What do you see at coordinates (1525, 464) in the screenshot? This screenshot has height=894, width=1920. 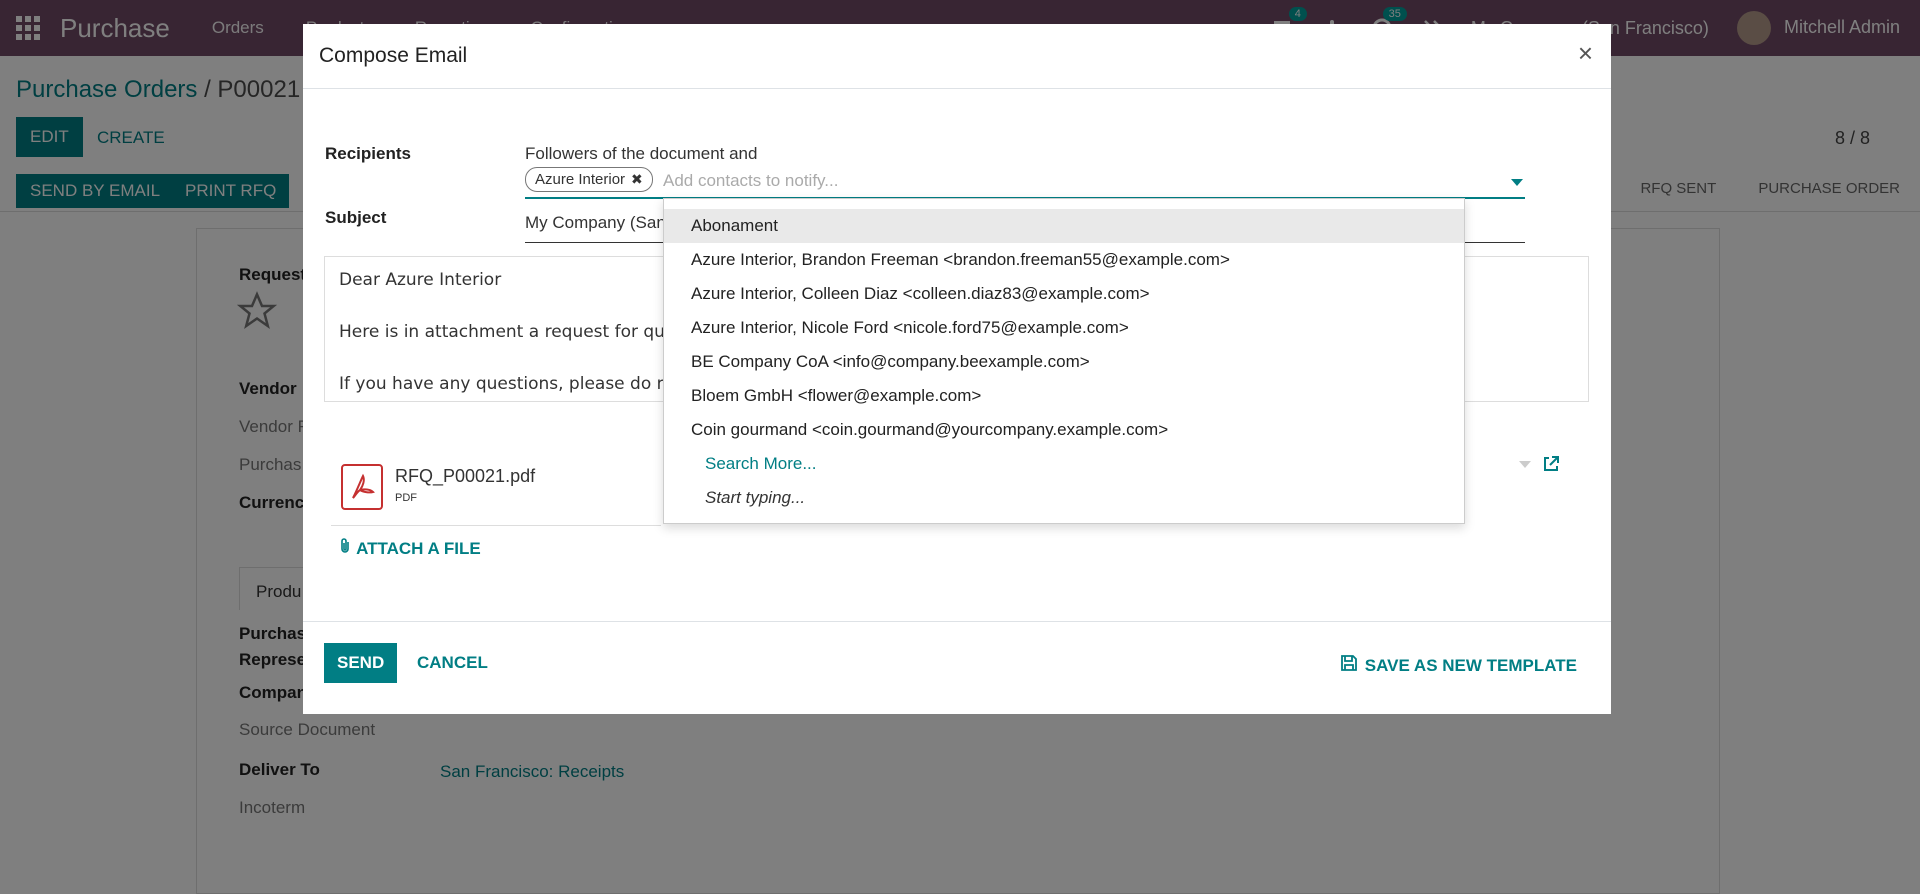 I see `template-caret-icon` at bounding box center [1525, 464].